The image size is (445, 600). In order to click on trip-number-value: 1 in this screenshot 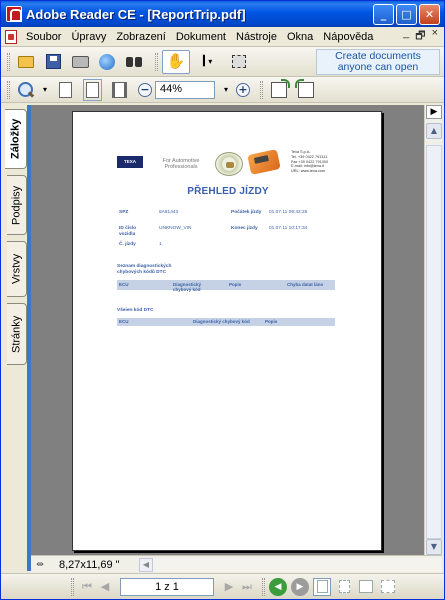, I will do `click(160, 244)`.